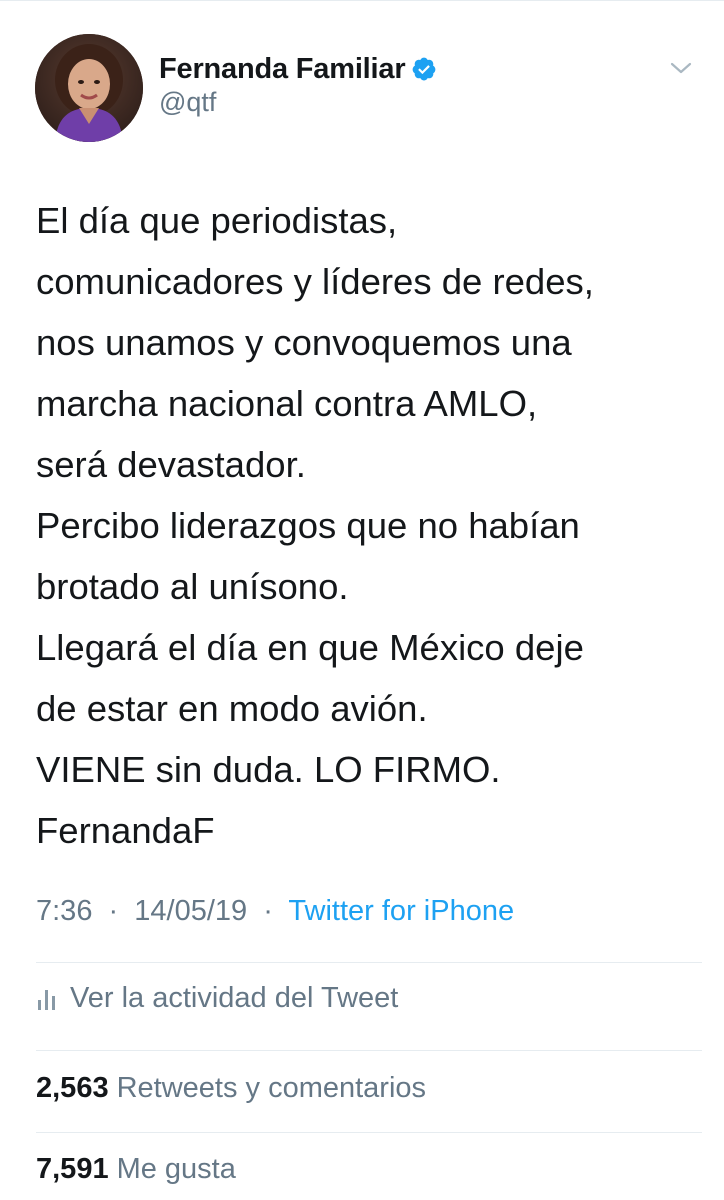  What do you see at coordinates (681, 68) in the screenshot?
I see `chevron-down-icon` at bounding box center [681, 68].